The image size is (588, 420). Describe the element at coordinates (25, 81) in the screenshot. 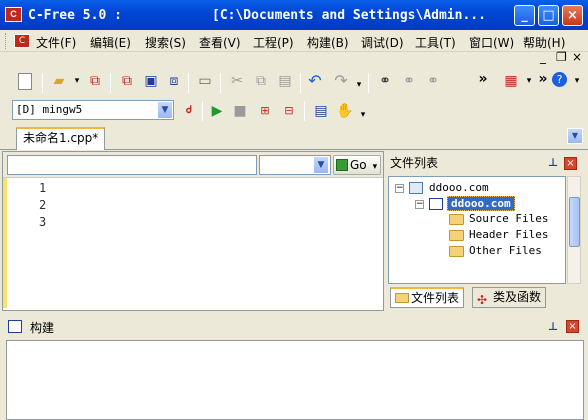

I see `new-file-icon` at that location.